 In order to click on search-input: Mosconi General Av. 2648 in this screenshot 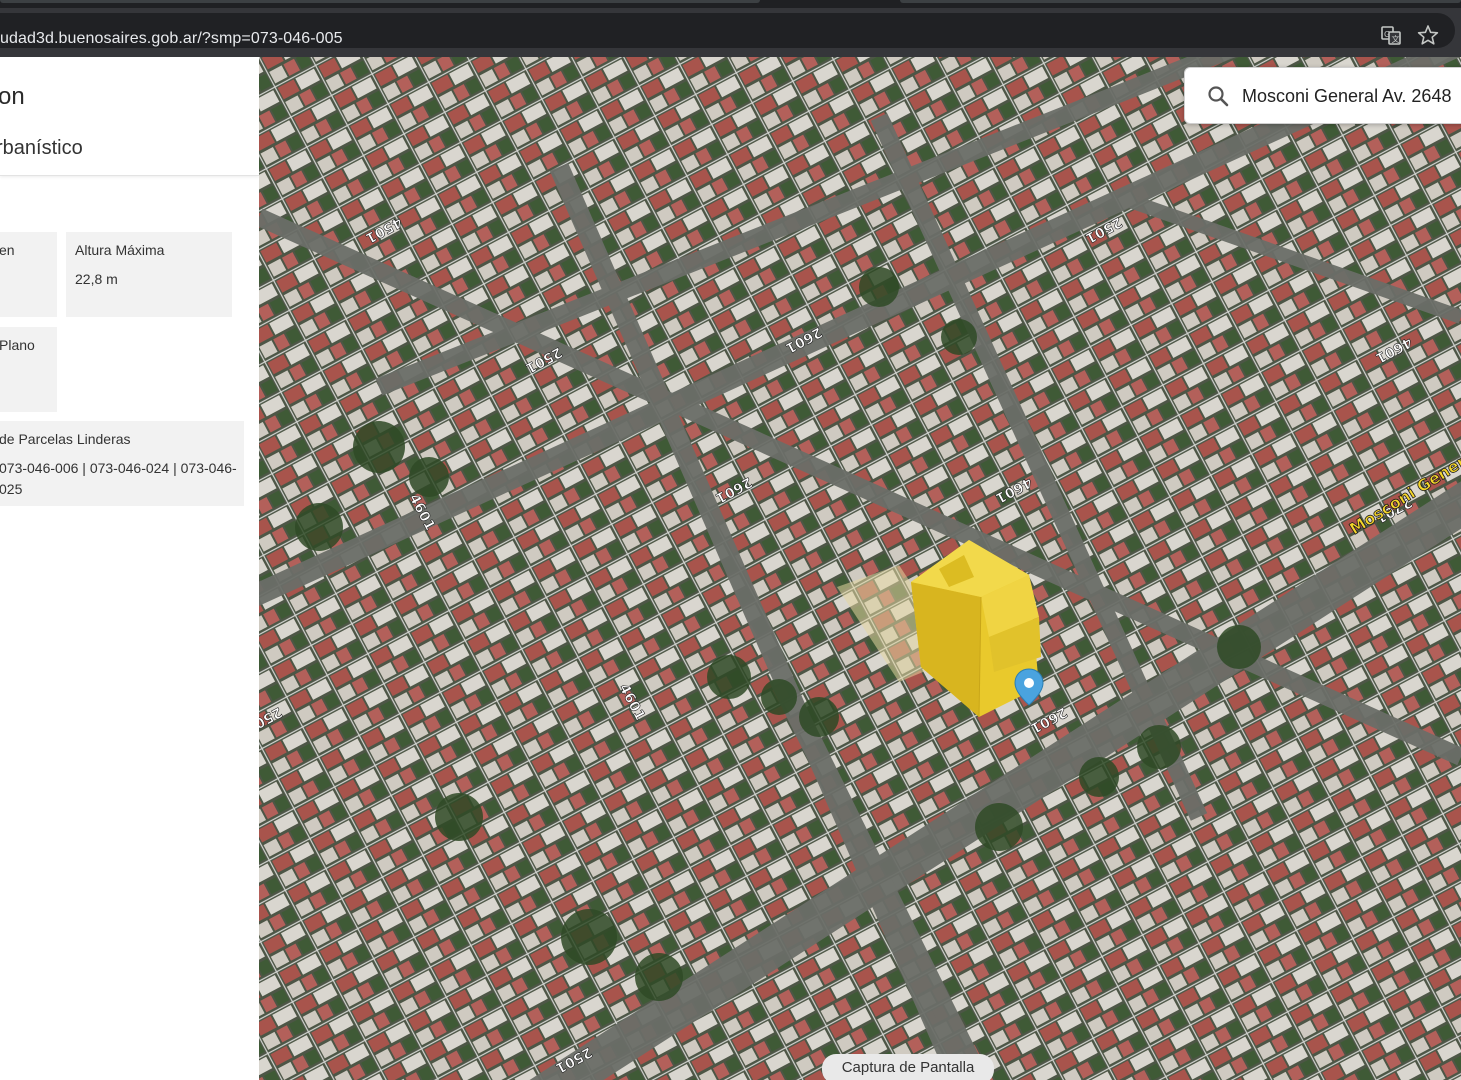, I will do `click(1346, 96)`.